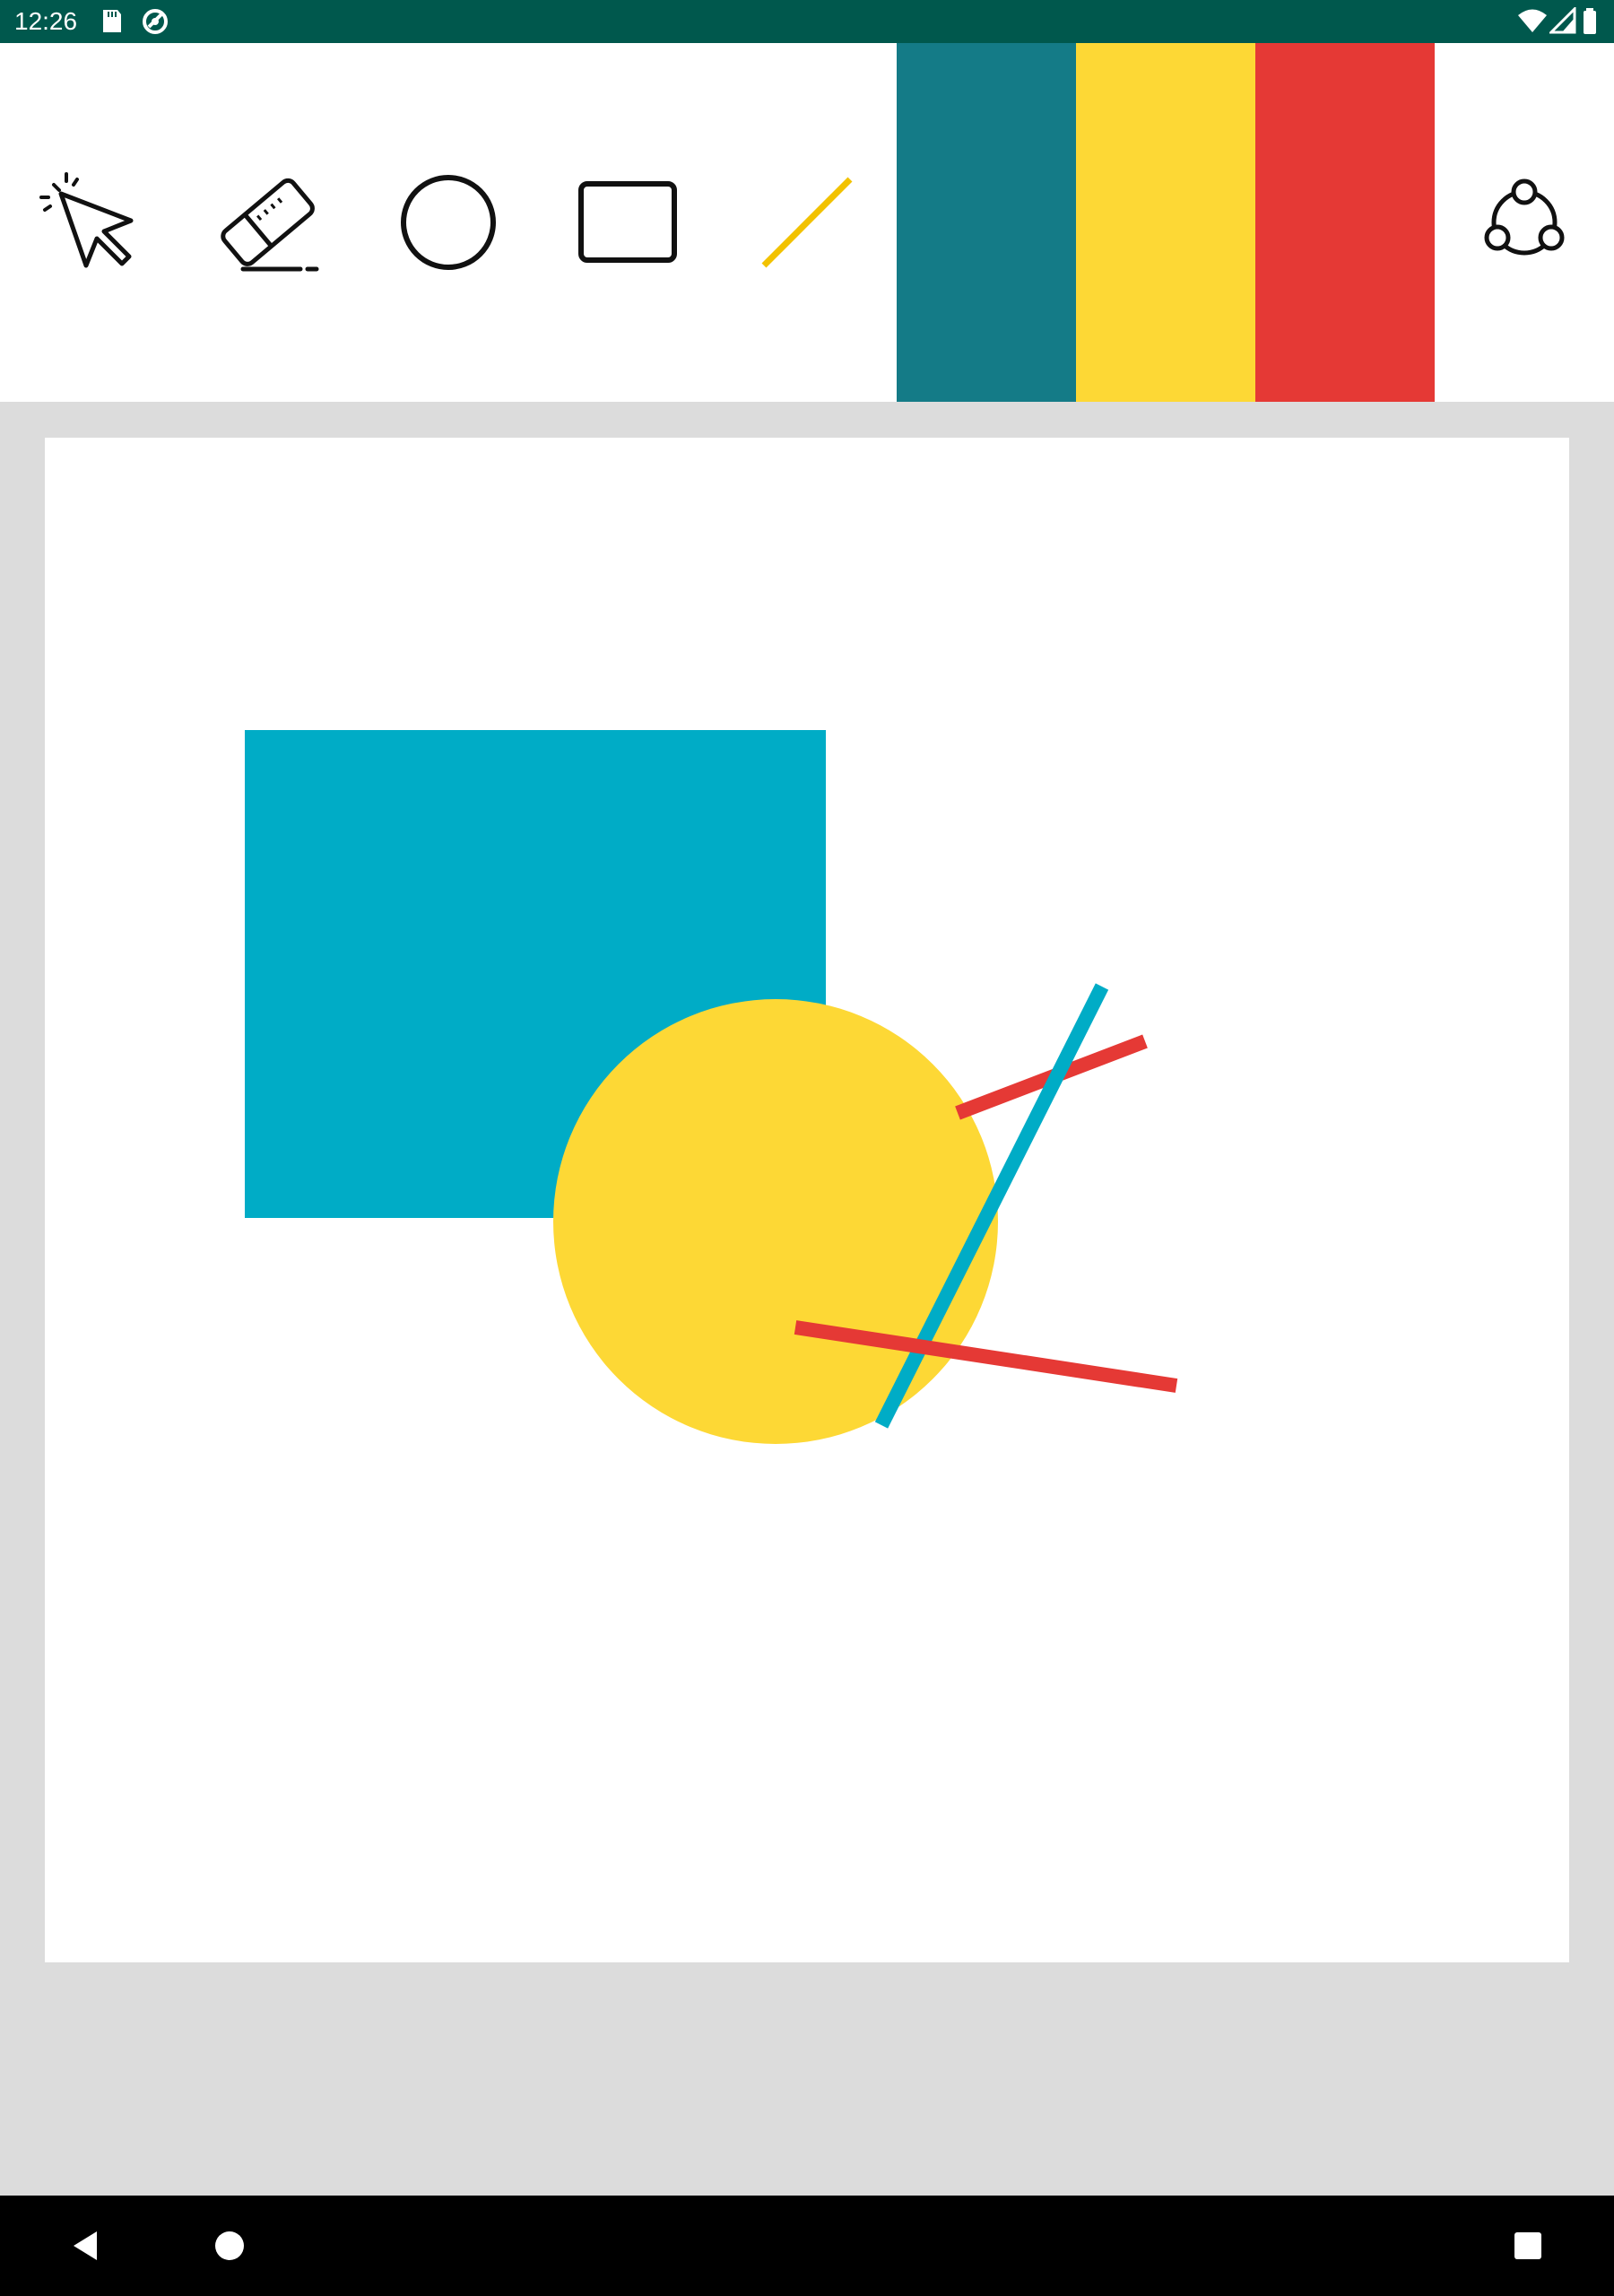  Describe the element at coordinates (1528, 2248) in the screenshot. I see `recents-icon` at that location.